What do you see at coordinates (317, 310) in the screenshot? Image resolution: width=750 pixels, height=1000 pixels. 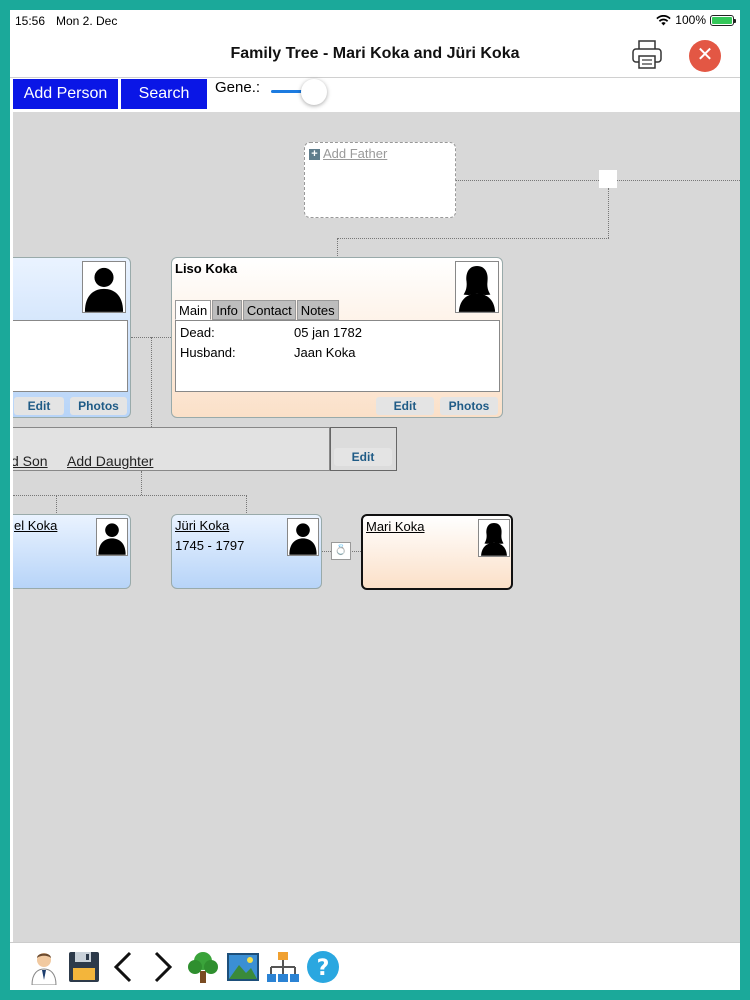 I see `tab-notes: Notes` at bounding box center [317, 310].